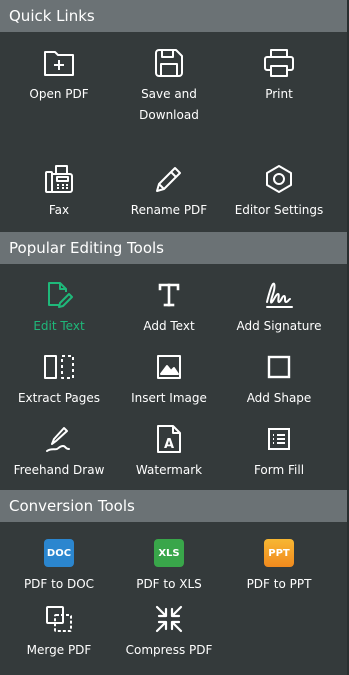  I want to click on add-text-button: Add Text, so click(169, 309).